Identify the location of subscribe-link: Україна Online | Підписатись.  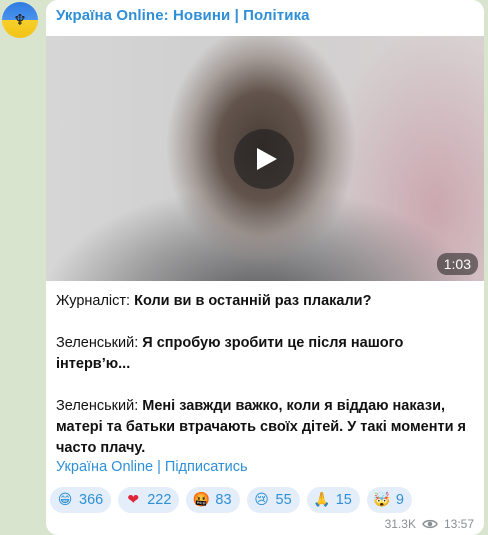
(152, 467).